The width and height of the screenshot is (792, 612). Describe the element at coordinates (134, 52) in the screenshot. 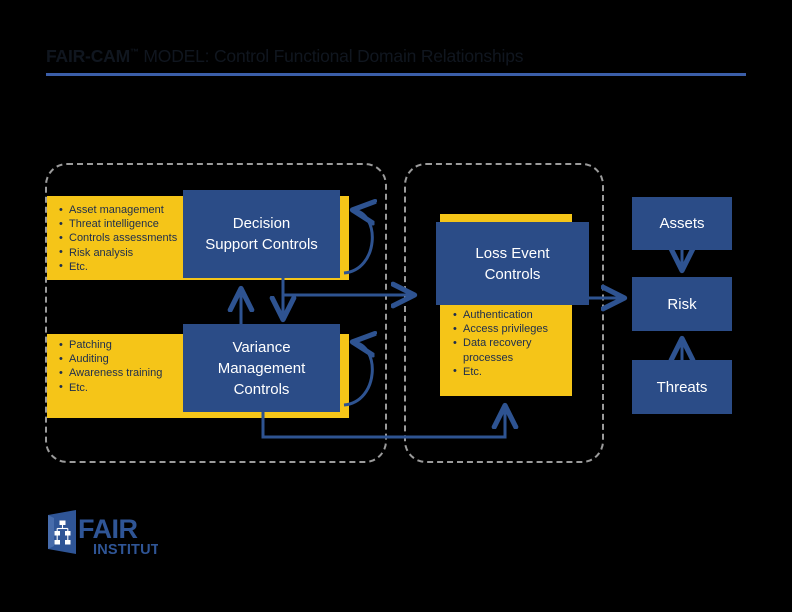

I see `trademark-symbol: ™` at that location.